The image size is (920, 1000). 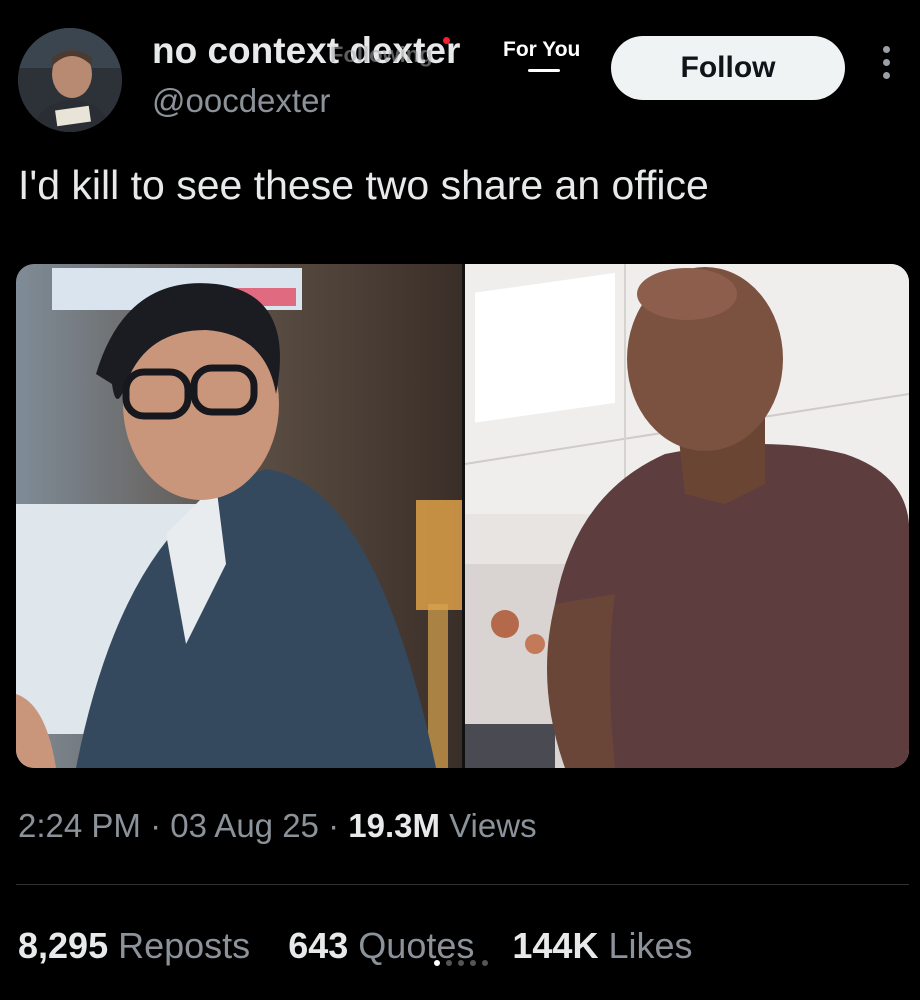 What do you see at coordinates (886, 68) in the screenshot?
I see `more-options-icon` at bounding box center [886, 68].